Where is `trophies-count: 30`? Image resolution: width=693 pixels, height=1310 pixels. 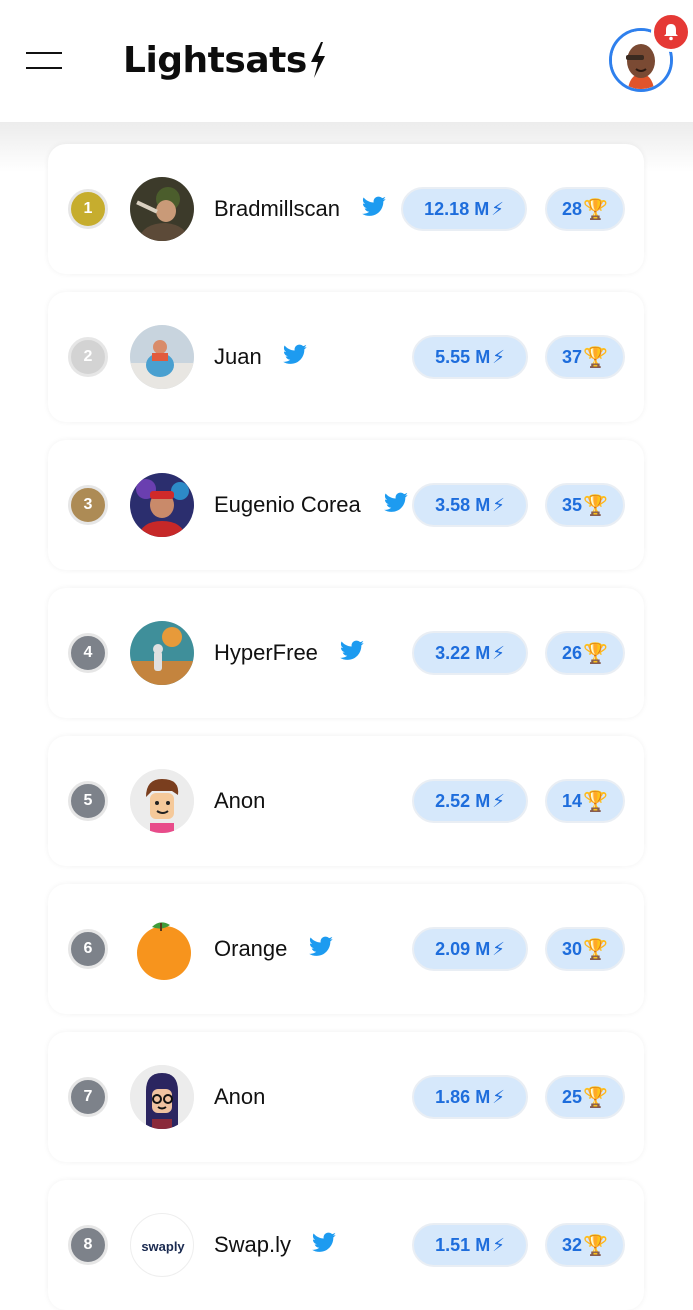 trophies-count: 30 is located at coordinates (572, 948).